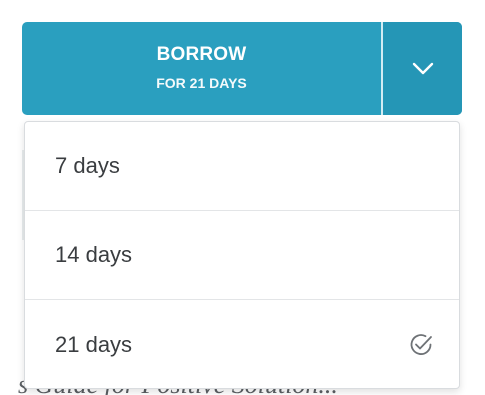 The image size is (485, 395). I want to click on borrow-duration-label: FOR 21 DAYS, so click(201, 82).